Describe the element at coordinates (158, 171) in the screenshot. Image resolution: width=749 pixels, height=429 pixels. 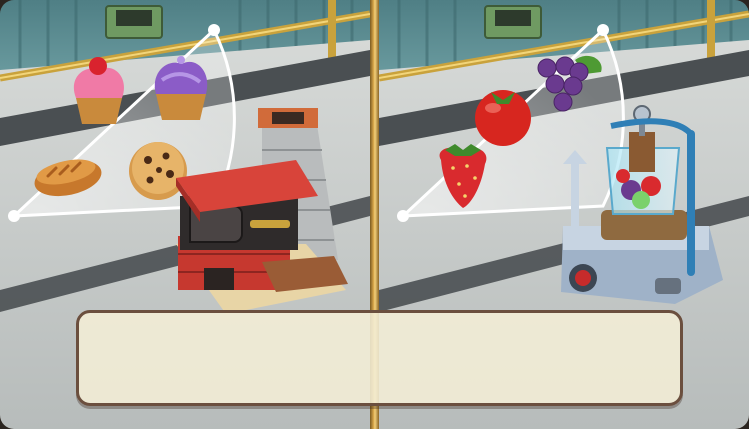
I see `chocolate-chip-cookie-icon` at that location.